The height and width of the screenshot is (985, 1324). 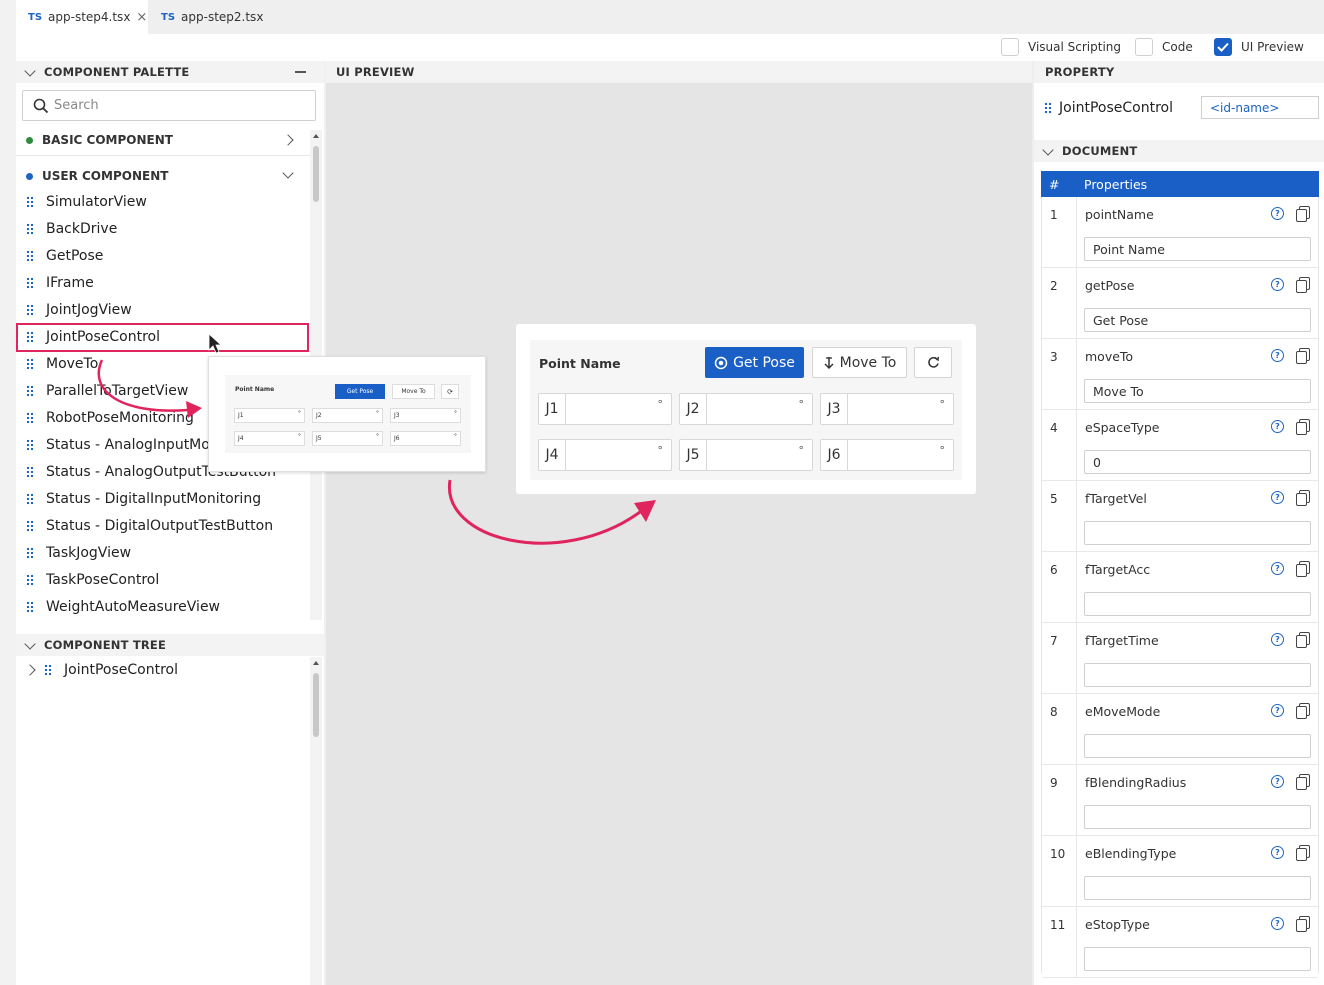 What do you see at coordinates (1116, 107) in the screenshot?
I see `component-name: JointPoseControl` at bounding box center [1116, 107].